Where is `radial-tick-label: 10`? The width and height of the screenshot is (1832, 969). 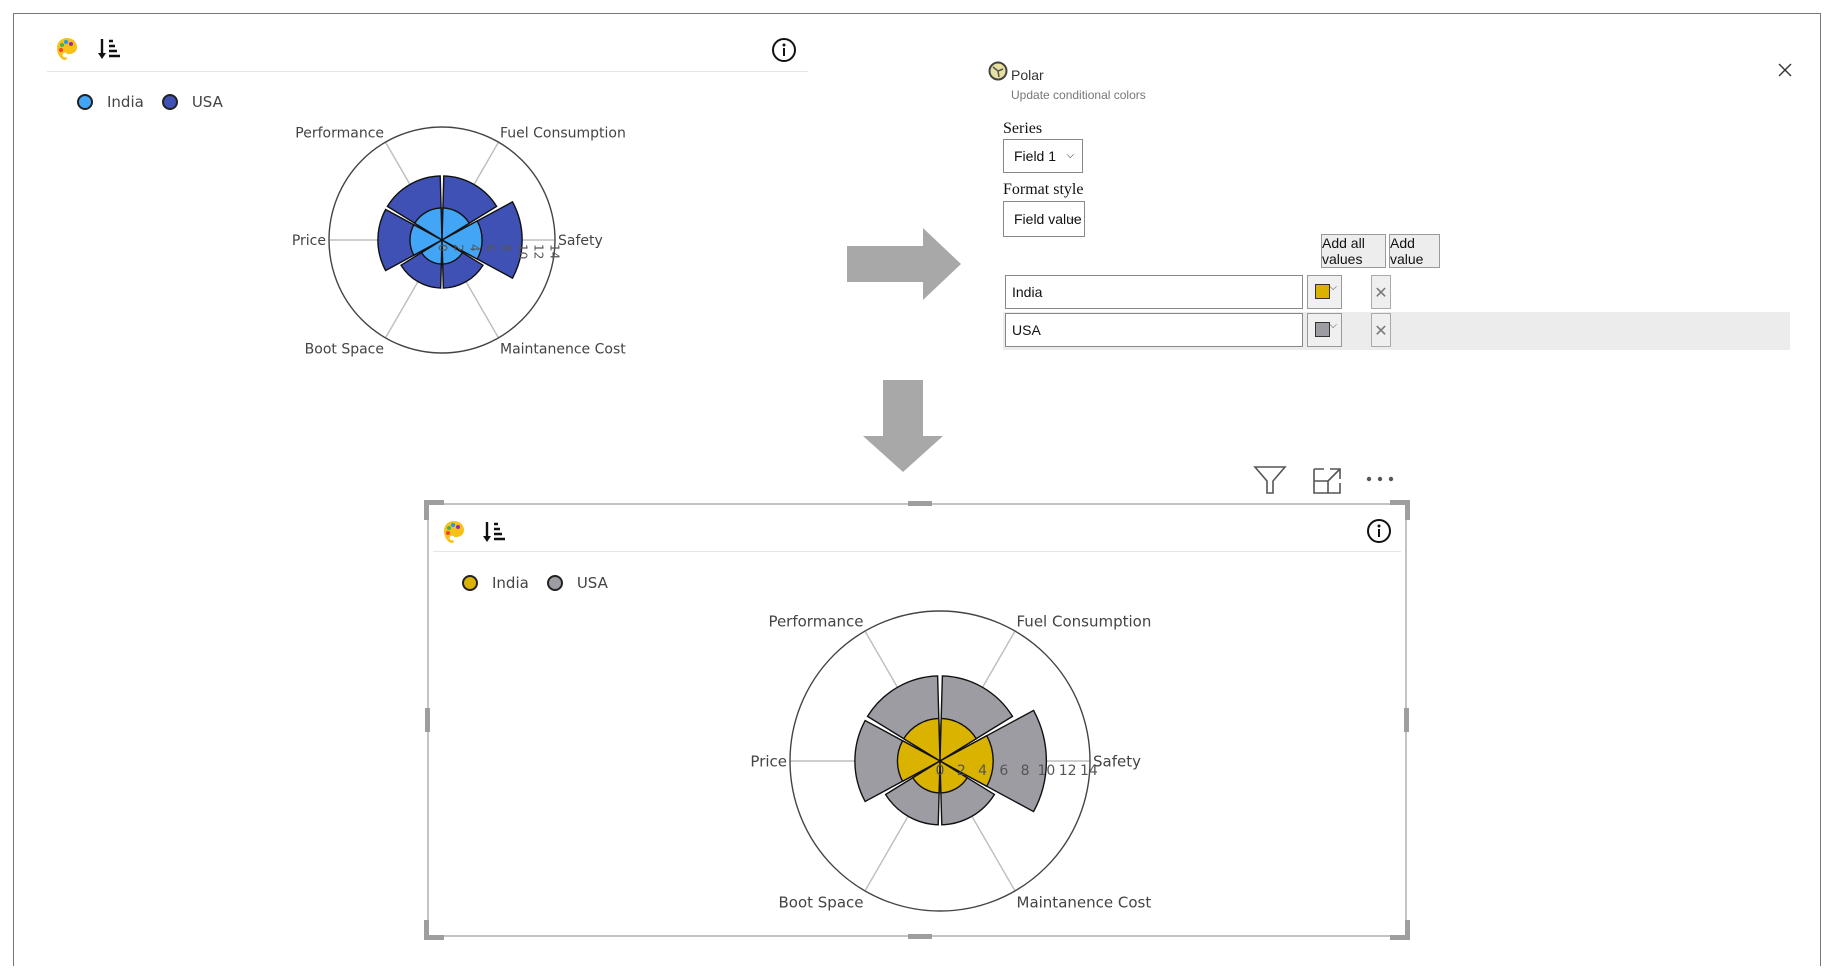
radial-tick-label: 10 is located at coordinates (1046, 771).